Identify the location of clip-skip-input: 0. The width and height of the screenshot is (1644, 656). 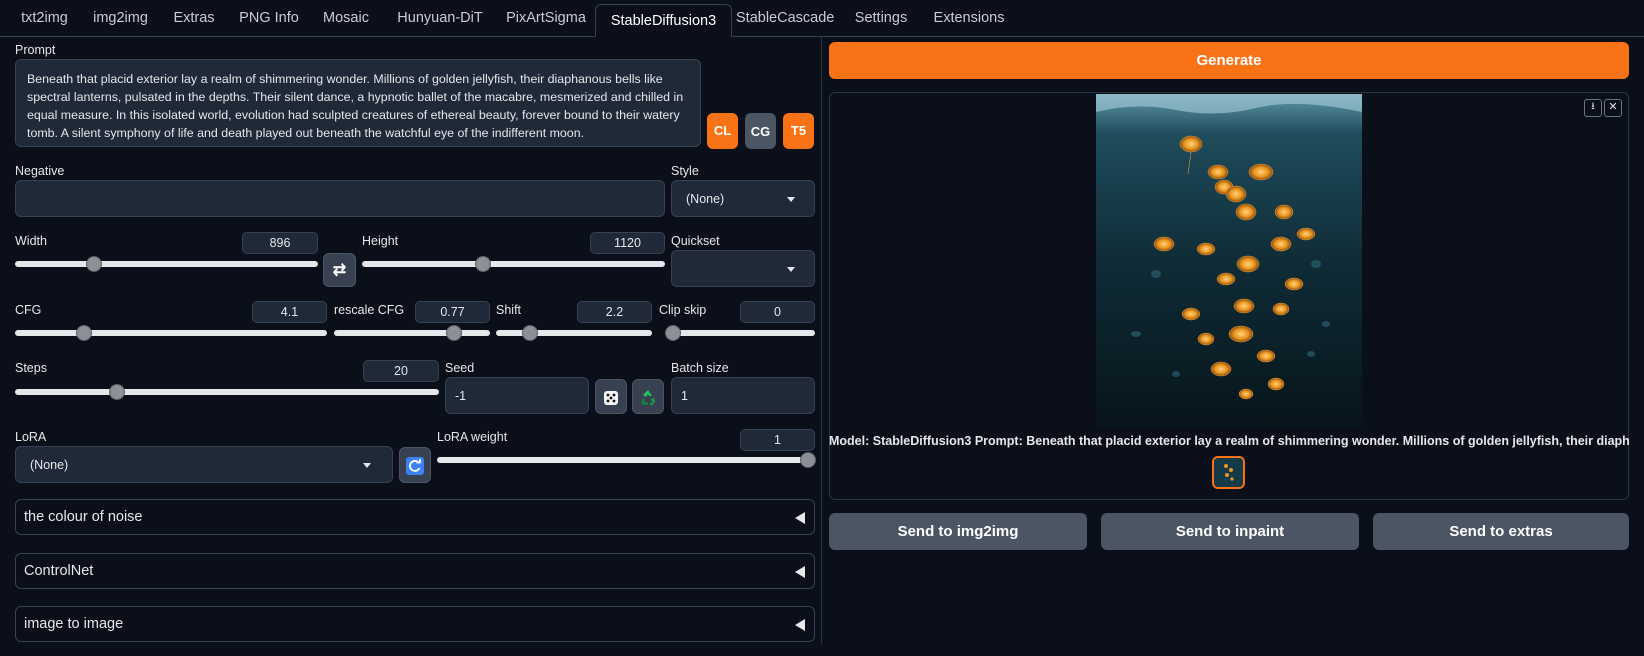
(777, 312).